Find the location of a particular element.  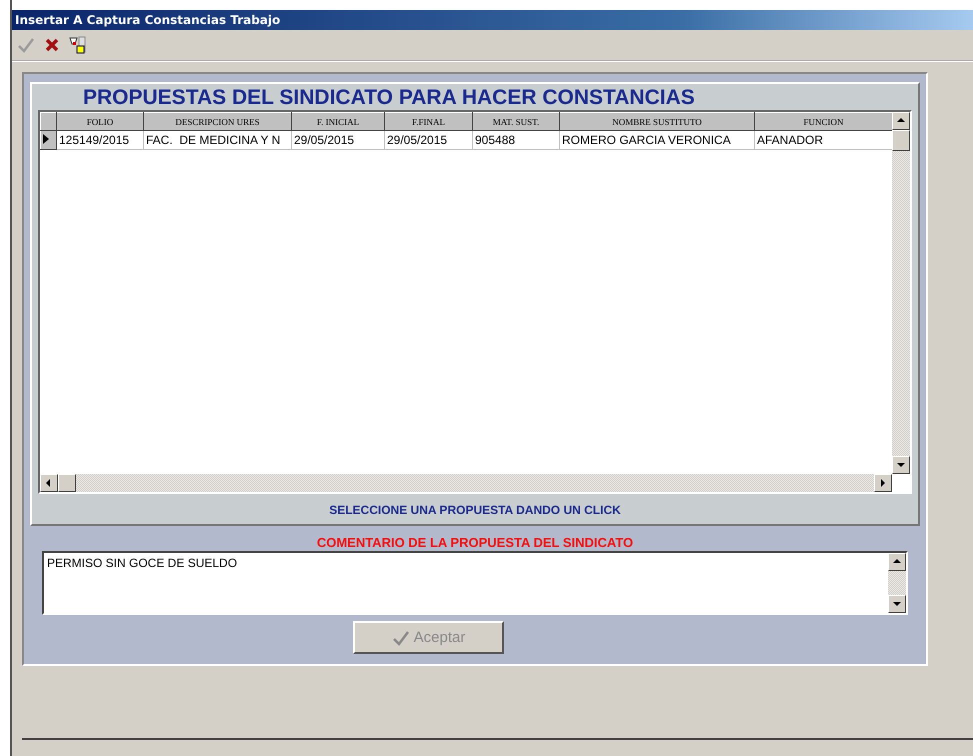

table-cell: 125149/2015 is located at coordinates (100, 140).